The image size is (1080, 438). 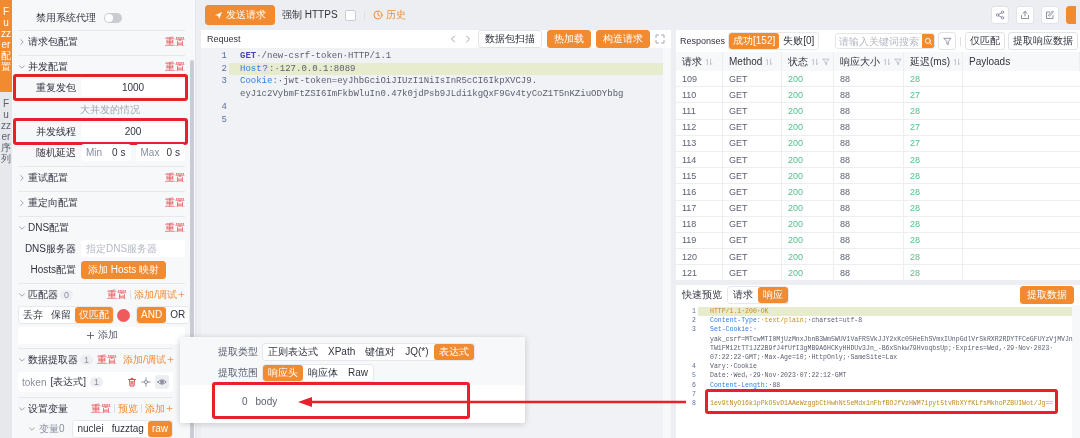 I want to click on mode-option: nuclei, so click(x=90, y=429).